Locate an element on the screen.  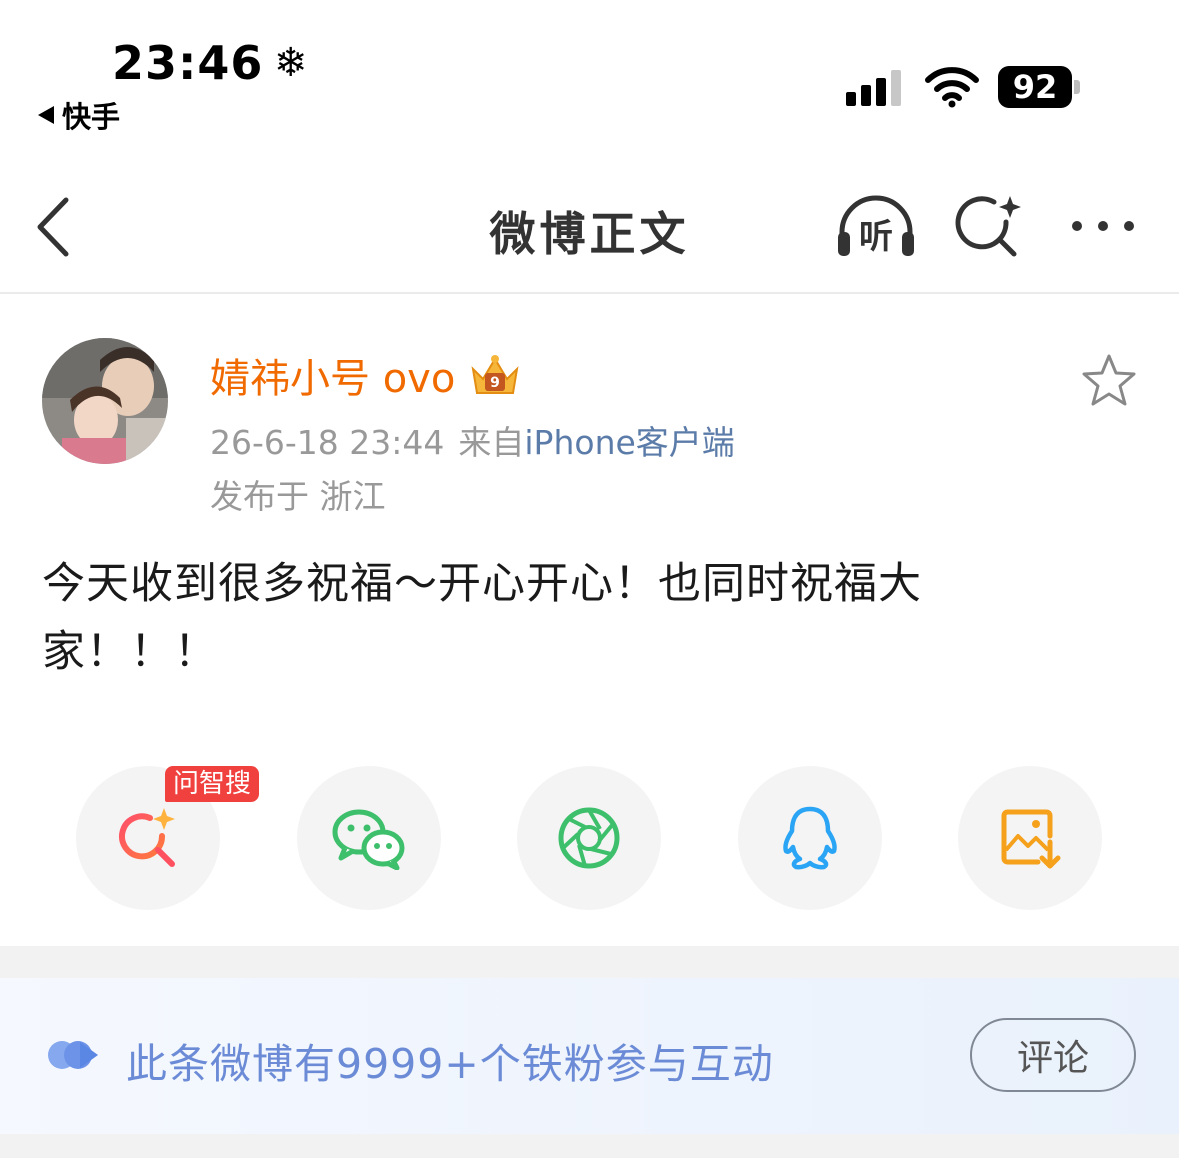
save-image-icon is located at coordinates (1031, 839).